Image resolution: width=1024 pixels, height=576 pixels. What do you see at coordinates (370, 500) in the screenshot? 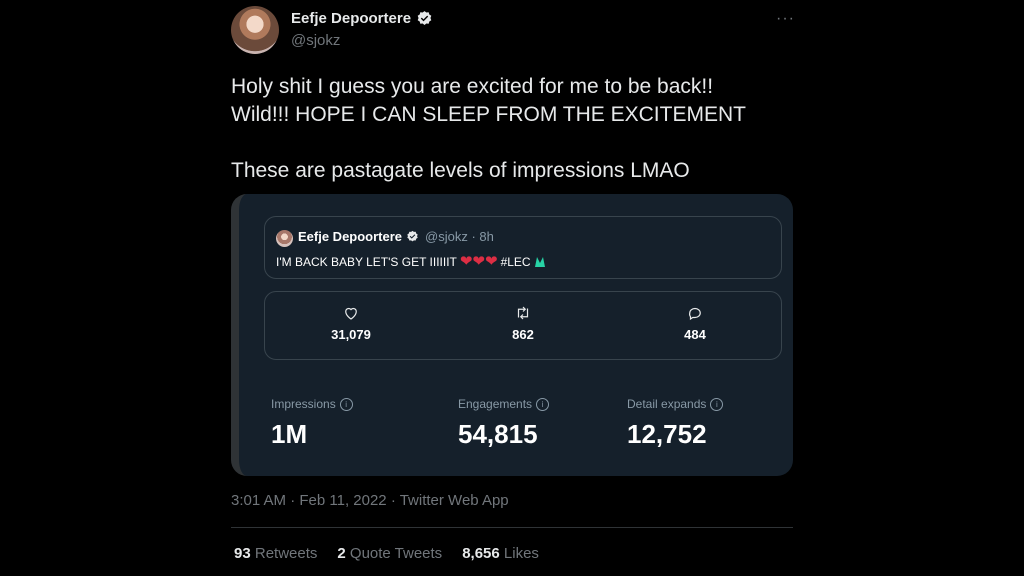
I see `tweet-timestamp: 3:01 AM · Feb 11, 2022 · Twitter Web App` at bounding box center [370, 500].